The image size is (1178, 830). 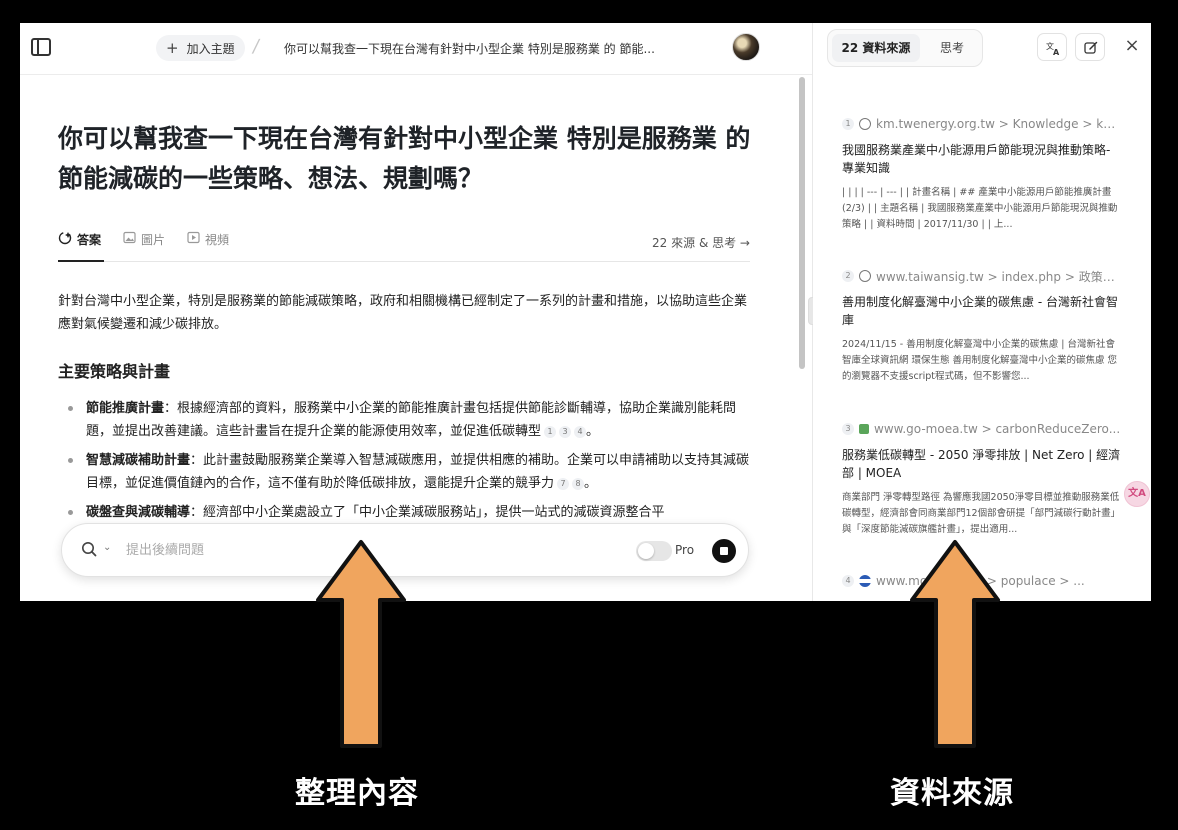 What do you see at coordinates (138, 460) in the screenshot?
I see `list-item-heading: 智慧減碳補助計畫` at bounding box center [138, 460].